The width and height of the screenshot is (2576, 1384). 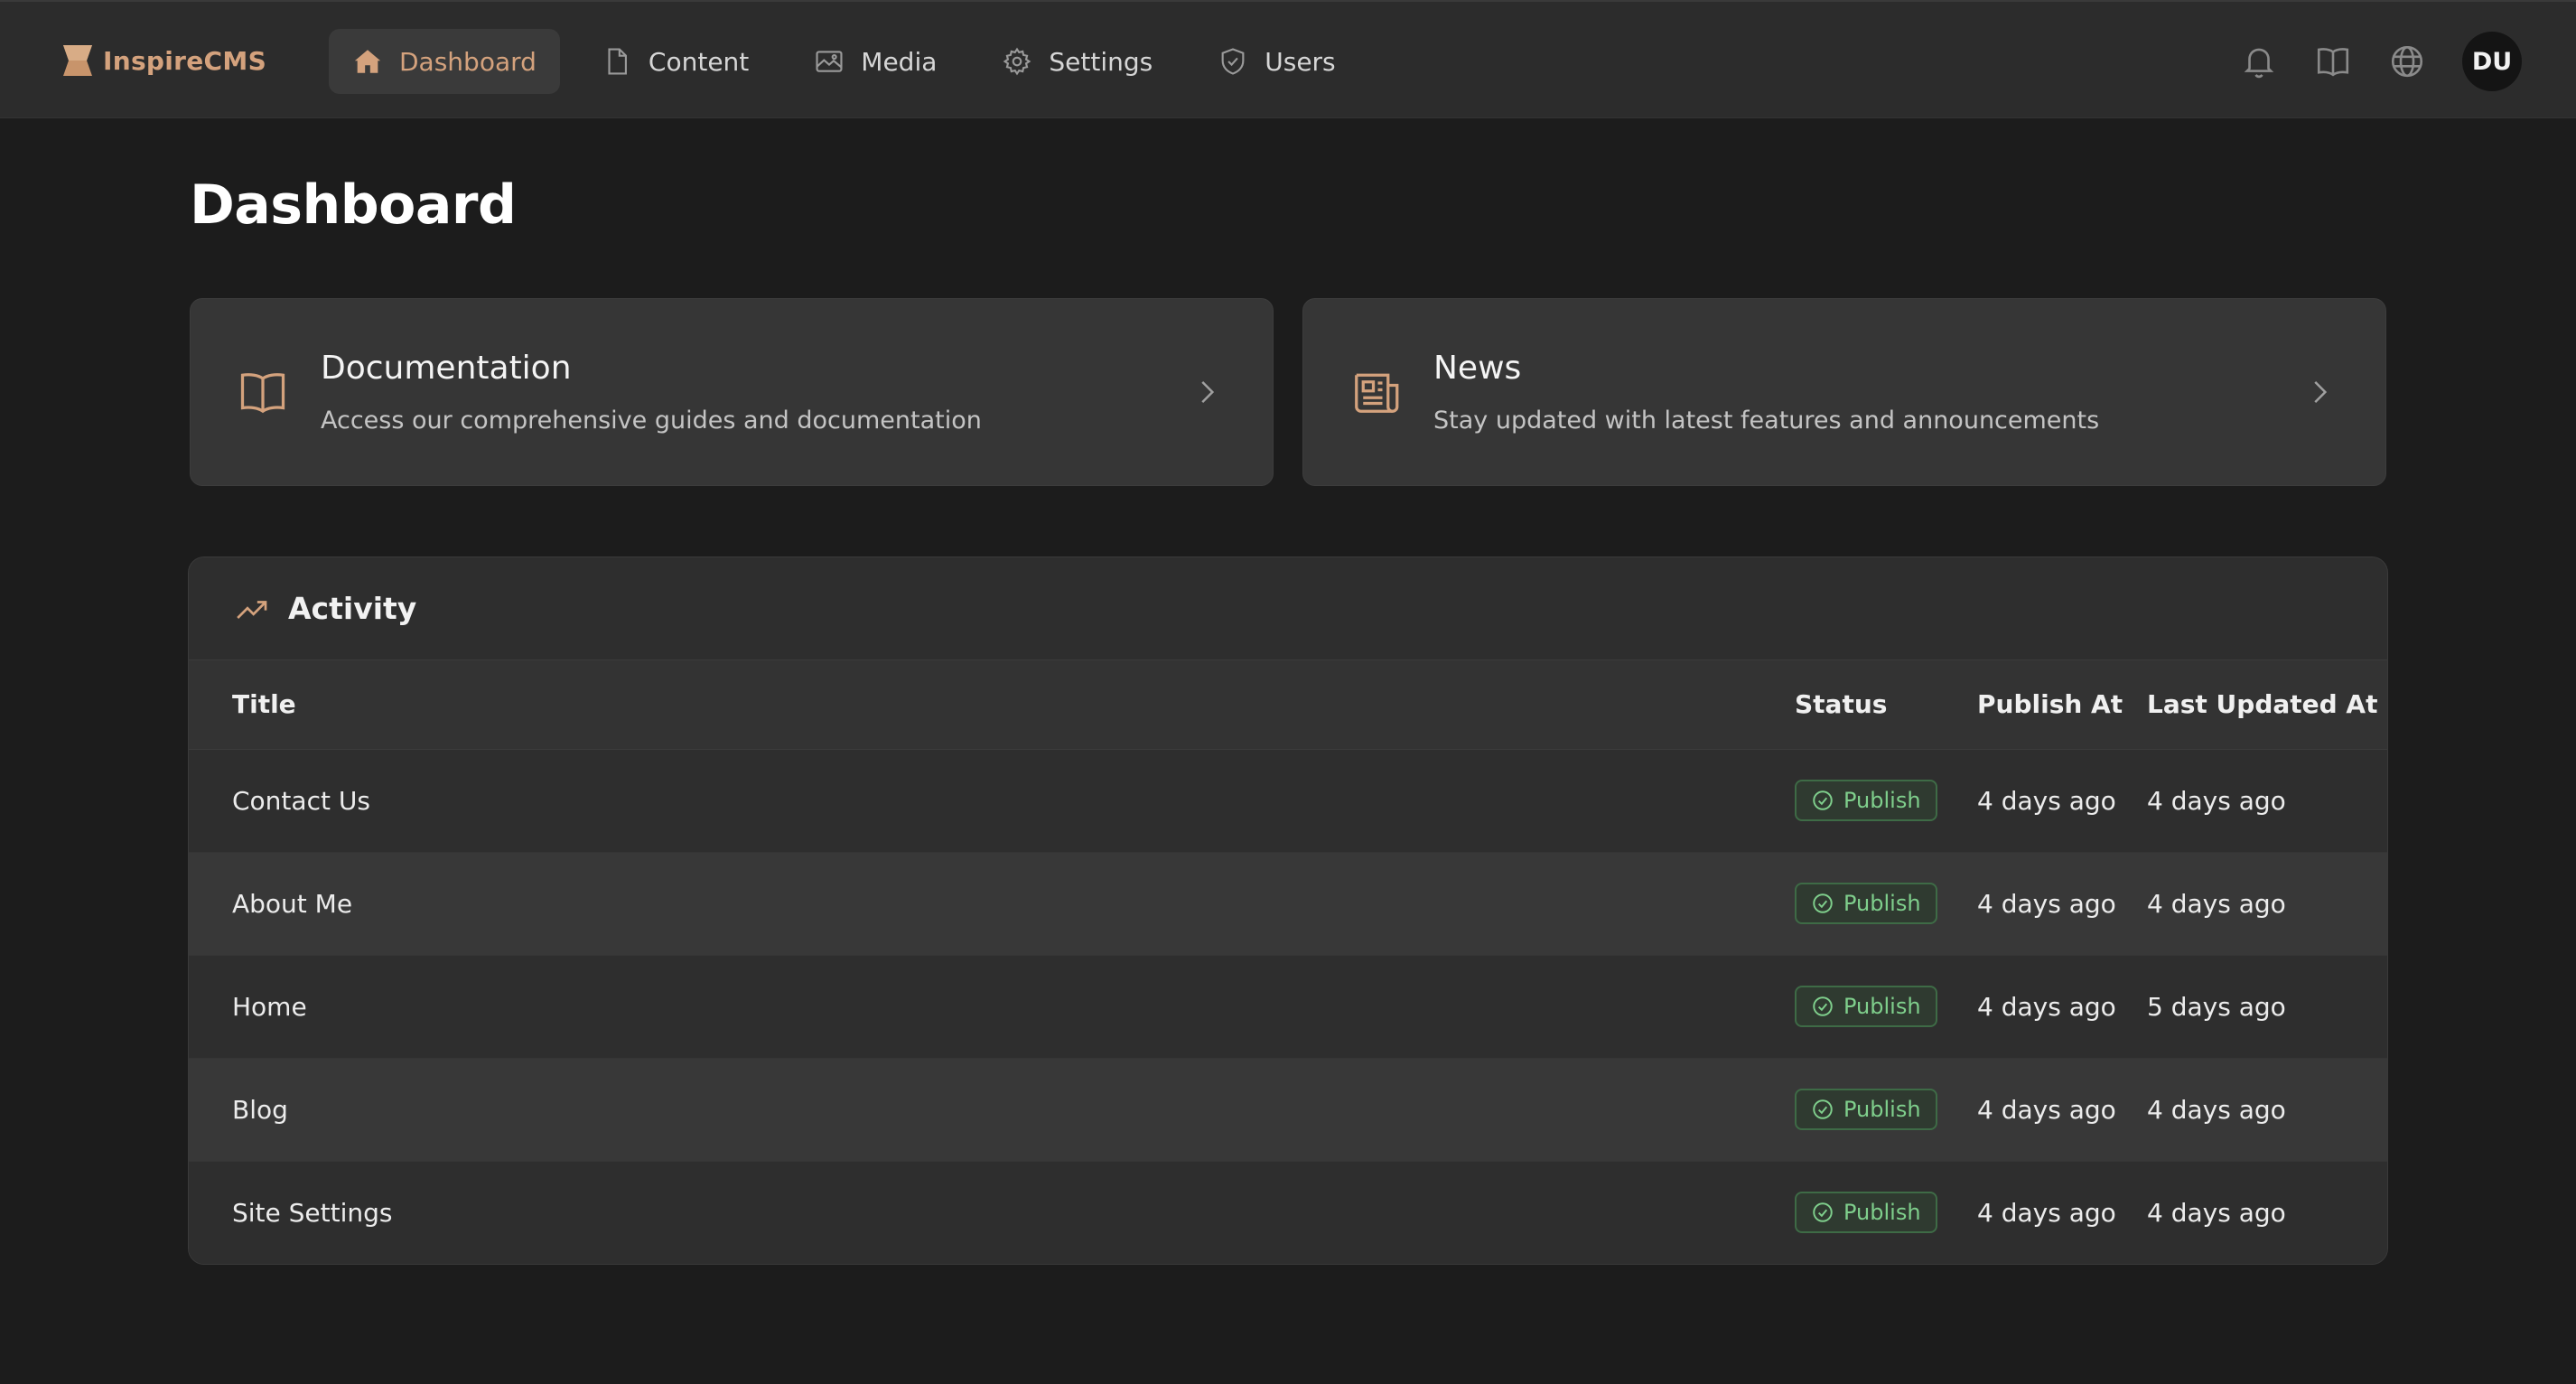 I want to click on trending-up-icon, so click(x=252, y=609).